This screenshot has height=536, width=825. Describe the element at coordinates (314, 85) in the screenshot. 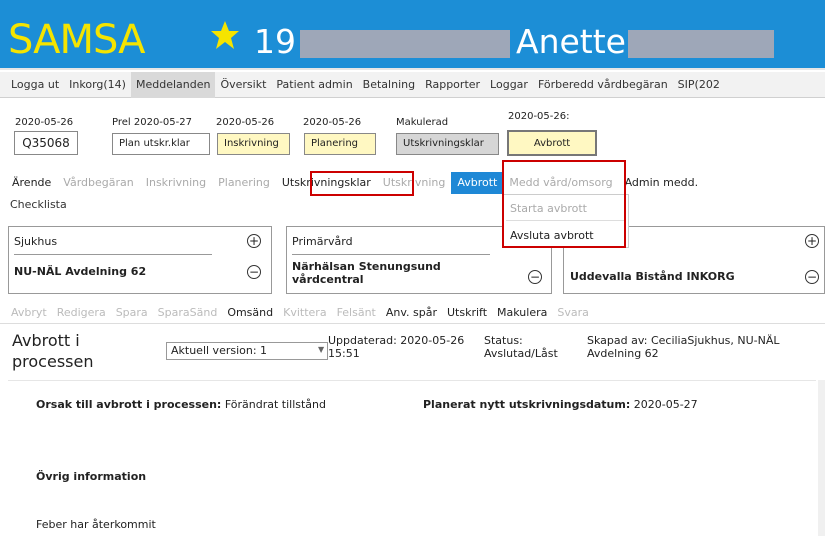

I see `menu-patient-admin: Patient admin` at that location.